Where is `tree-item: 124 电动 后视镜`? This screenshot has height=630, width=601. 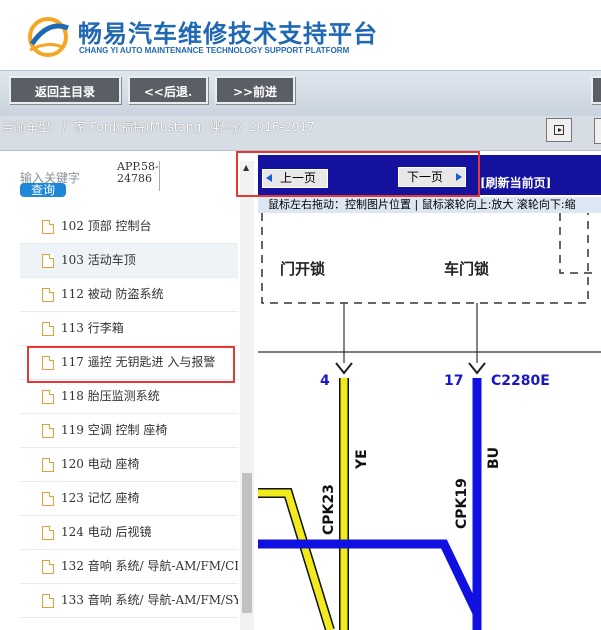
tree-item: 124 电动 后视镜 is located at coordinates (129, 533).